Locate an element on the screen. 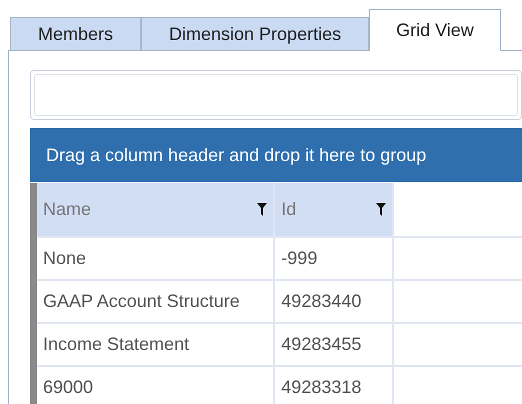 The height and width of the screenshot is (404, 522). tab: Dimension Properties is located at coordinates (255, 33).